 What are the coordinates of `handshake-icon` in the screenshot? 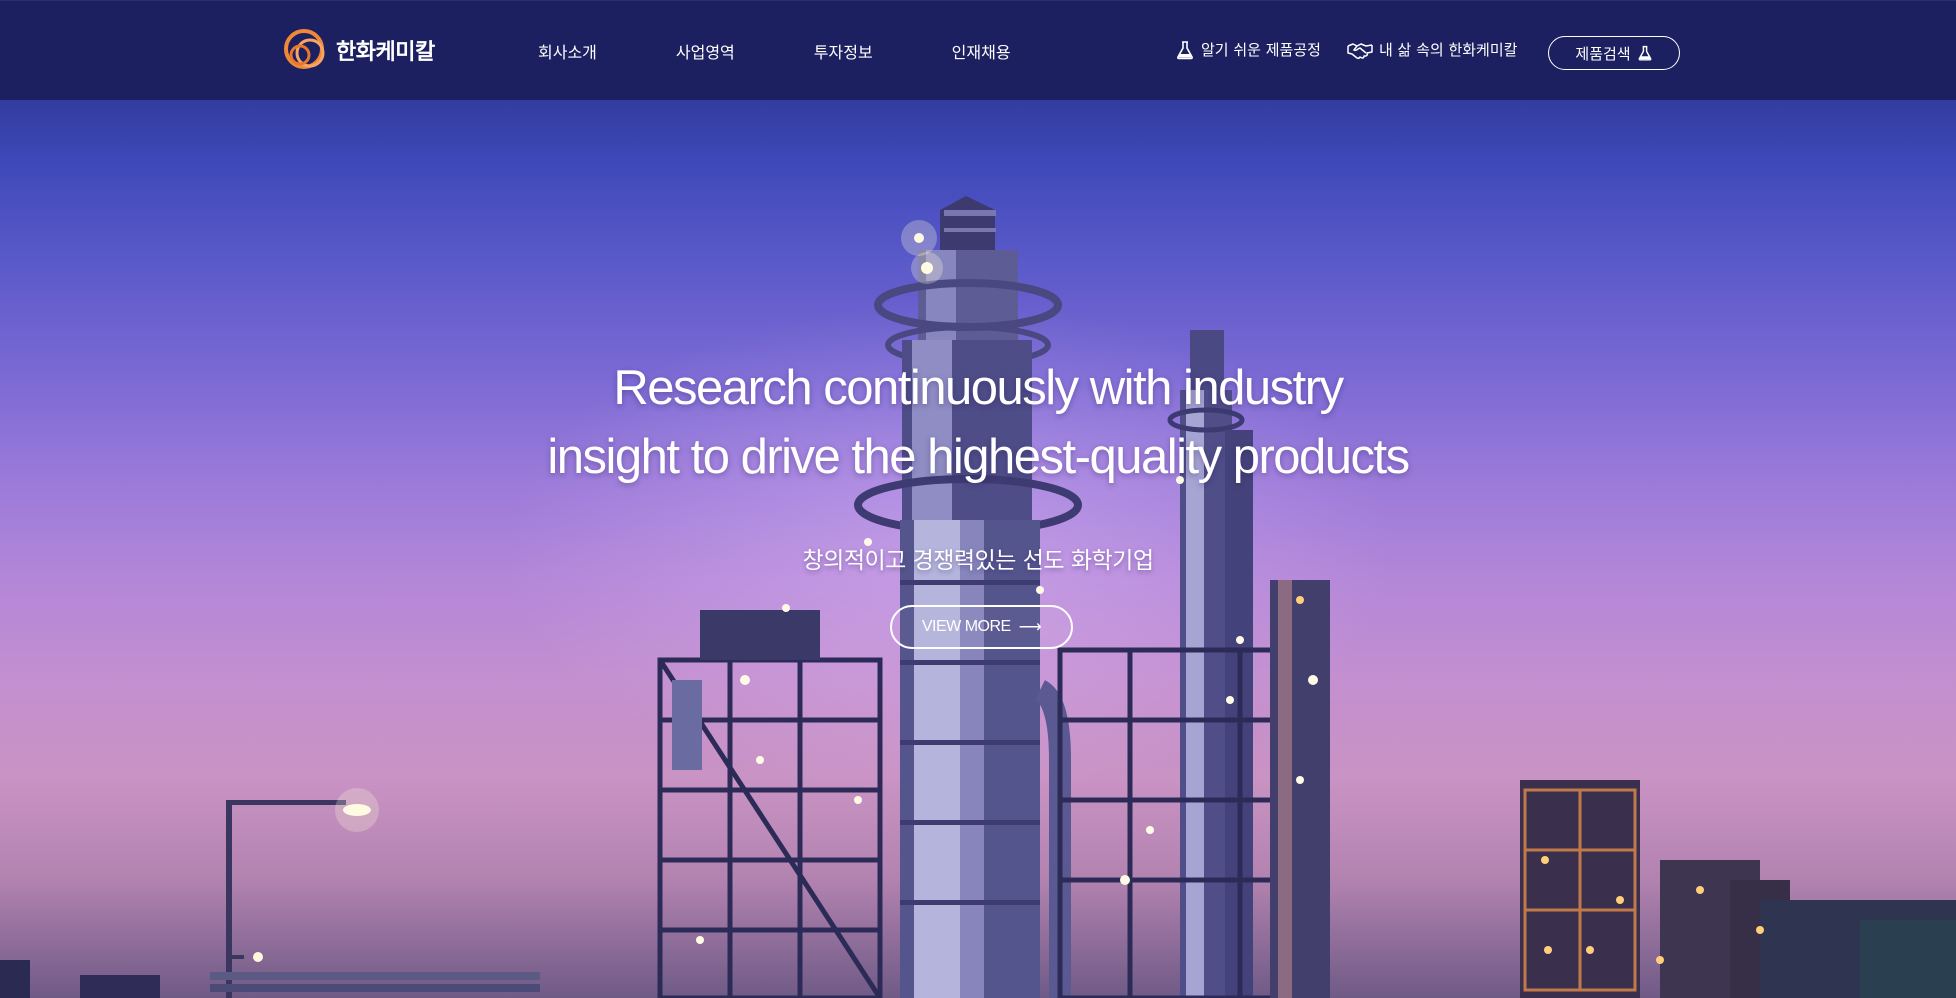 It's located at (1360, 50).